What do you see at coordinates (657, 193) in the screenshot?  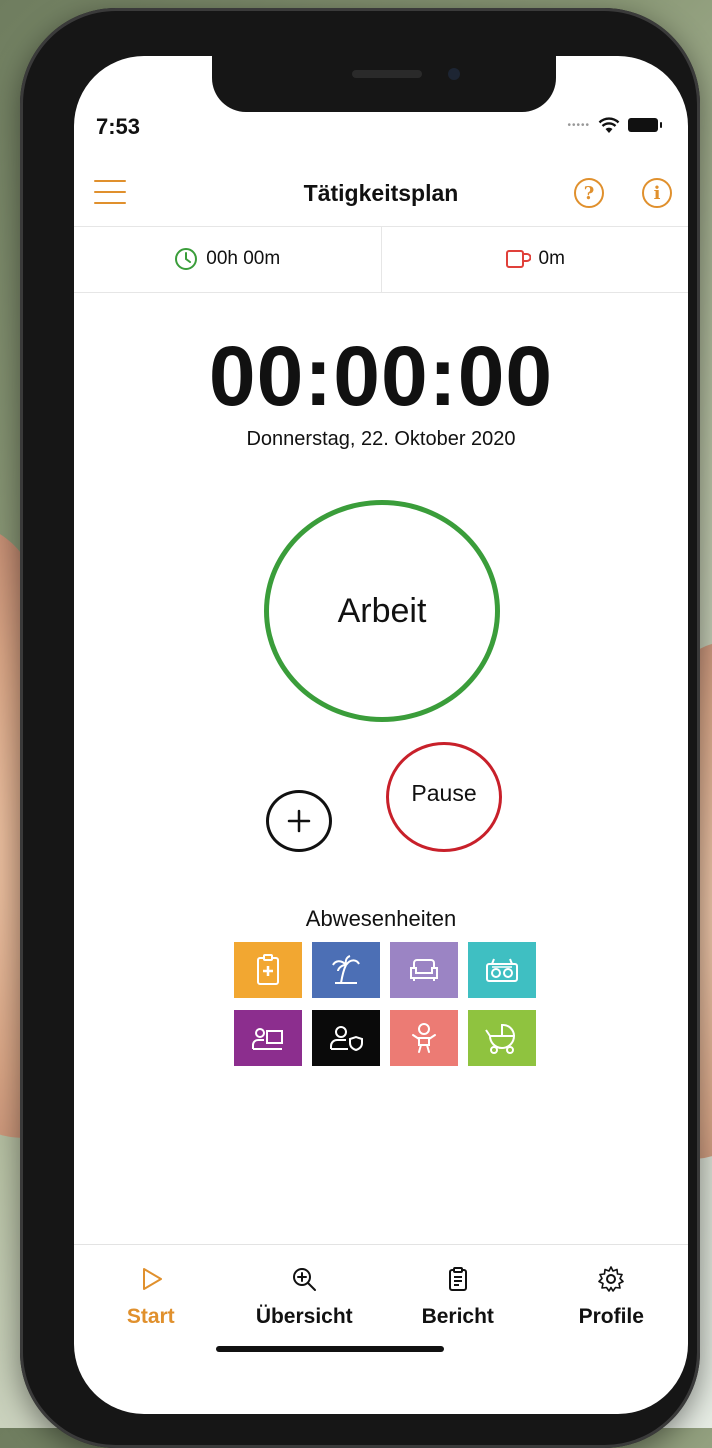 I see `info-icon: i` at bounding box center [657, 193].